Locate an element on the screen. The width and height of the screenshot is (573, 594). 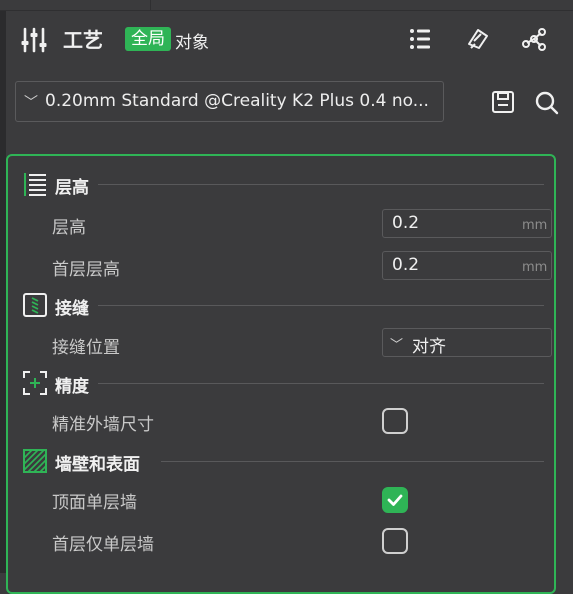
section-title-seam: 接缝 is located at coordinates (72, 309).